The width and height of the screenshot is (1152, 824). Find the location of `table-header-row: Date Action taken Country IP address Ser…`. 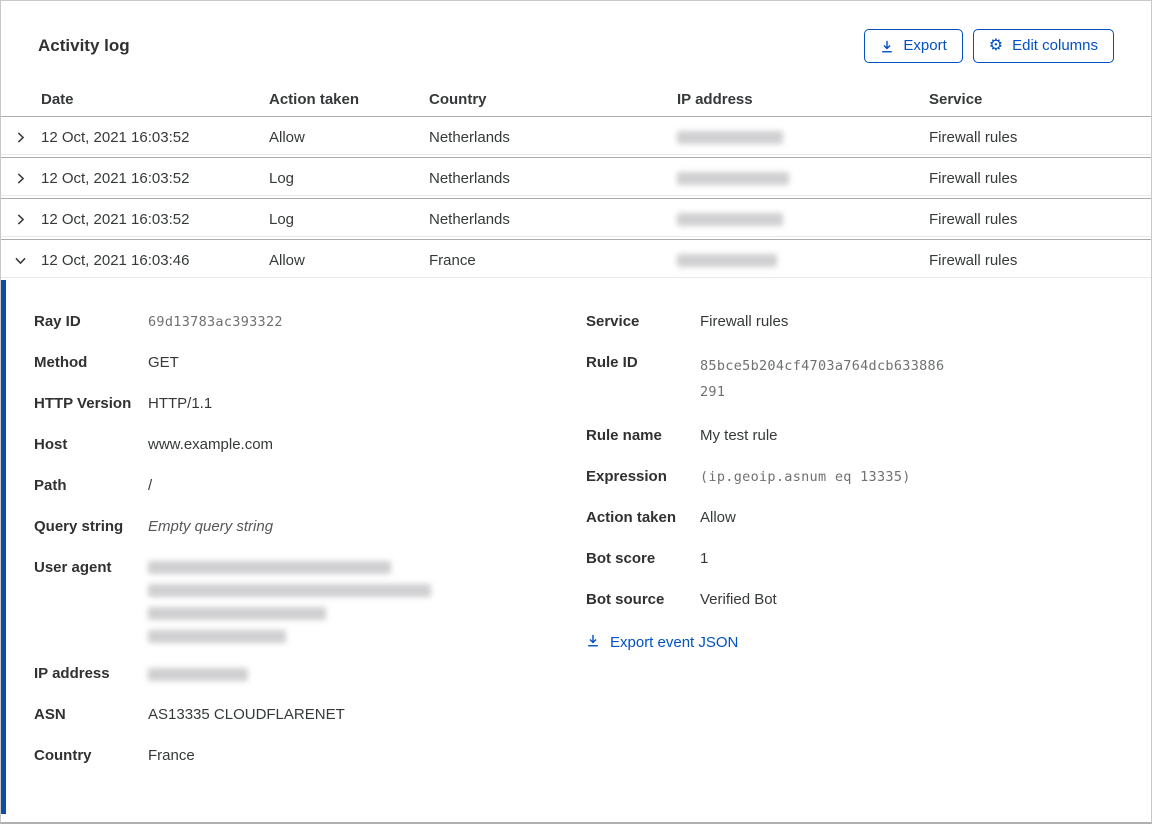

table-header-row: Date Action taken Country IP address Ser… is located at coordinates (576, 99).